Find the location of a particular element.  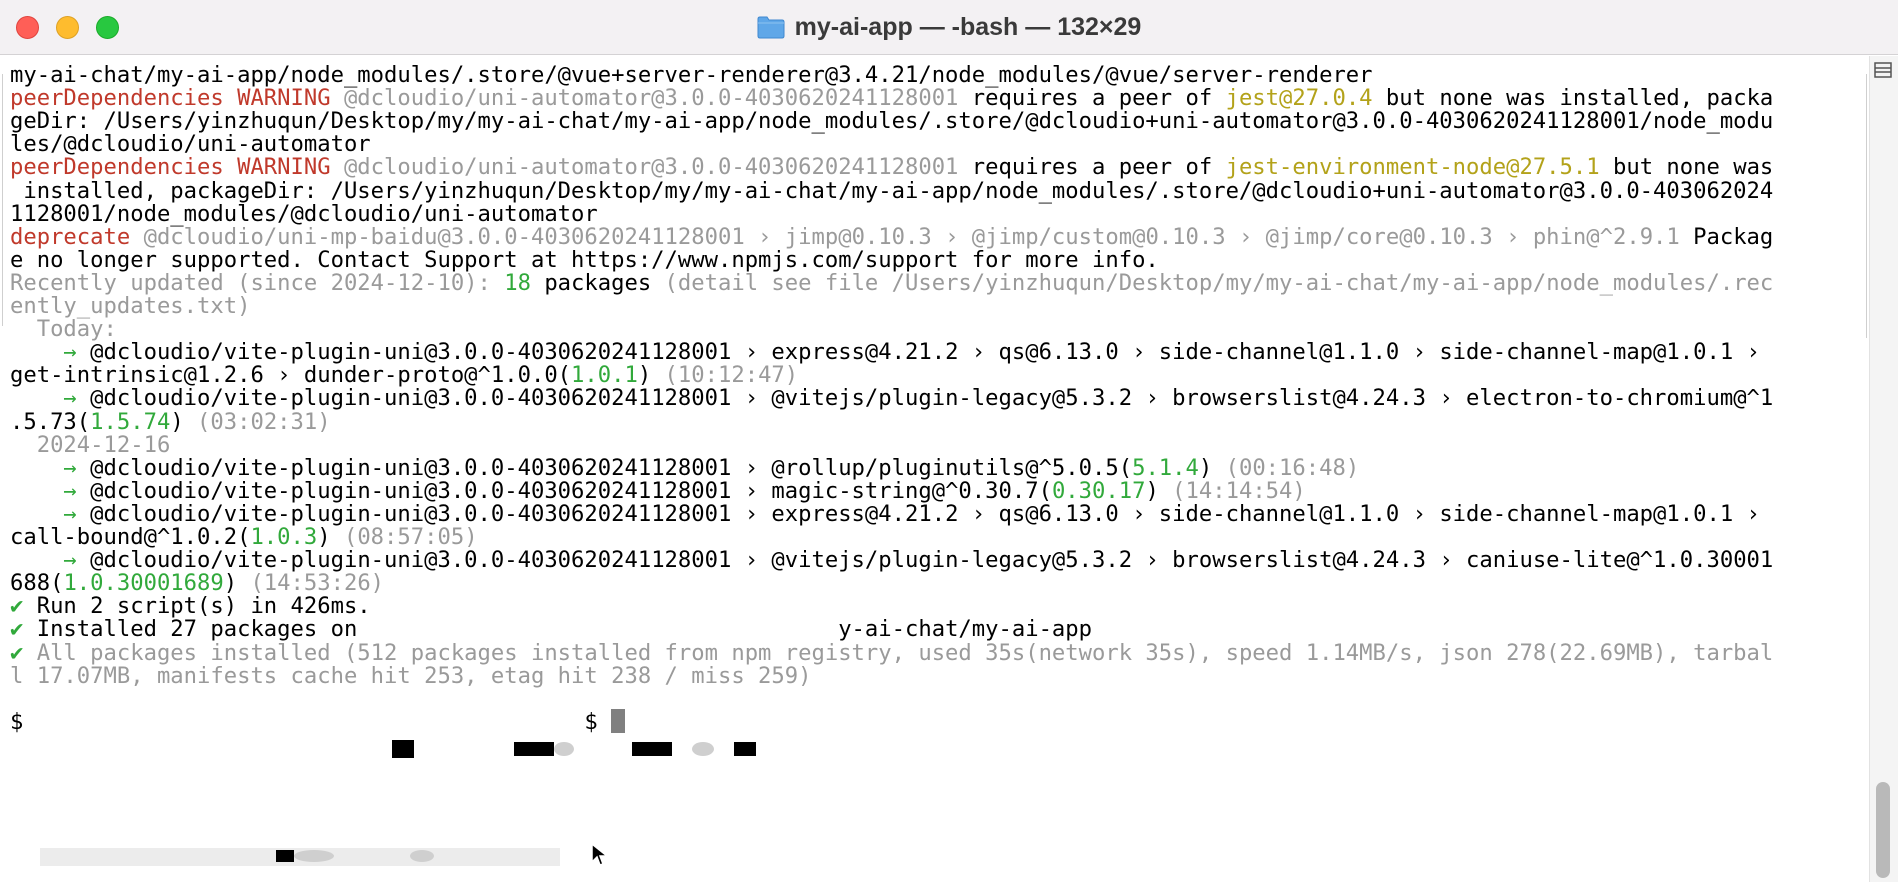

window-title-area: my-ai-app — -bash — 132×29 is located at coordinates (949, 27).